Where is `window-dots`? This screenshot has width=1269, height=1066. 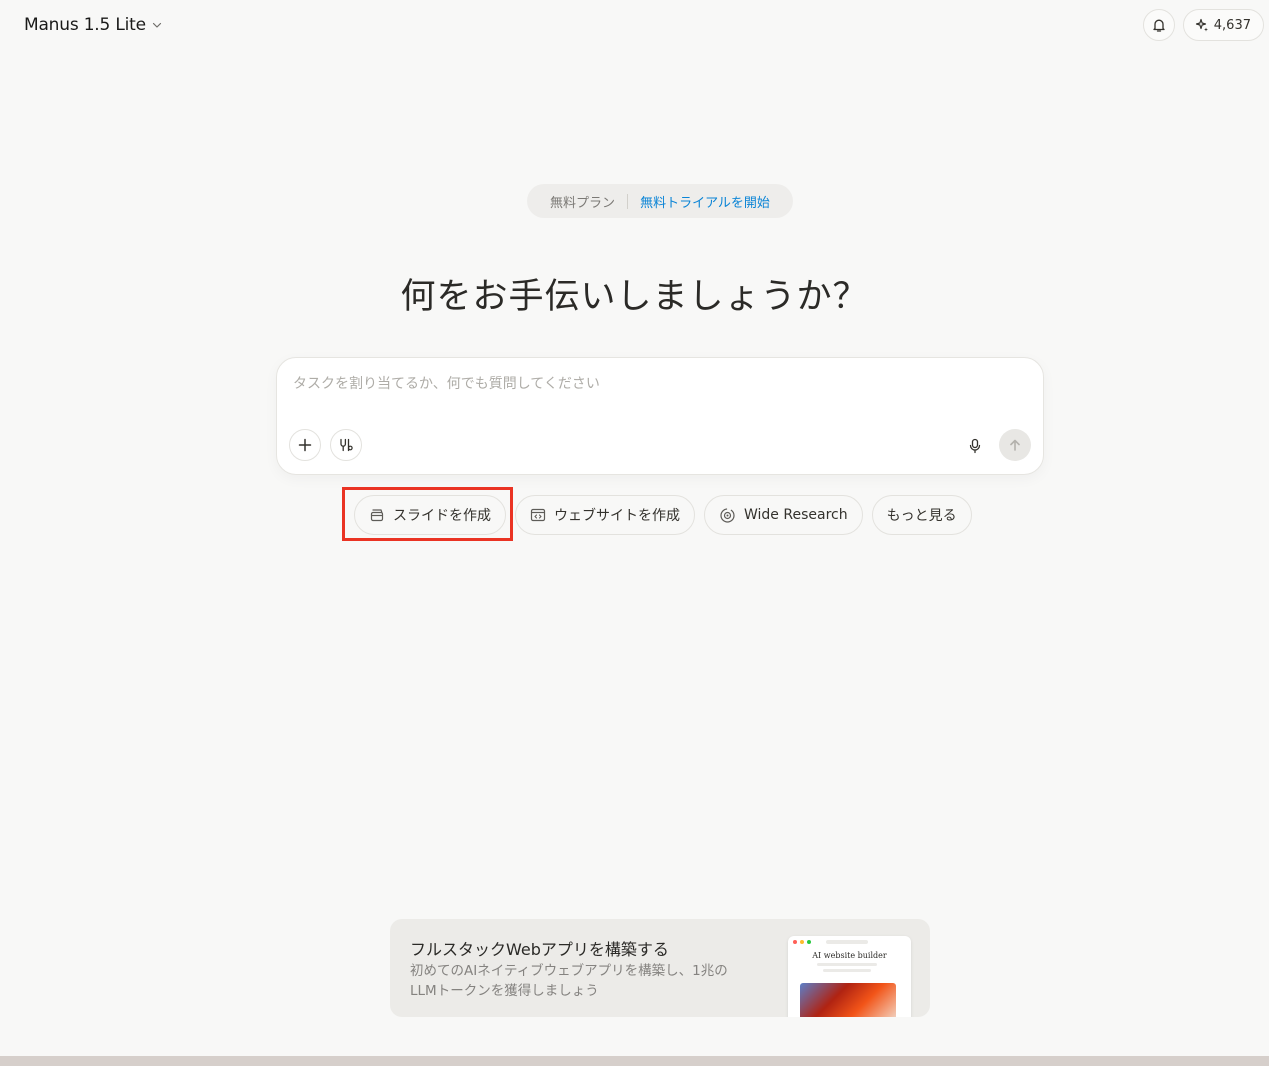
window-dots is located at coordinates (802, 942).